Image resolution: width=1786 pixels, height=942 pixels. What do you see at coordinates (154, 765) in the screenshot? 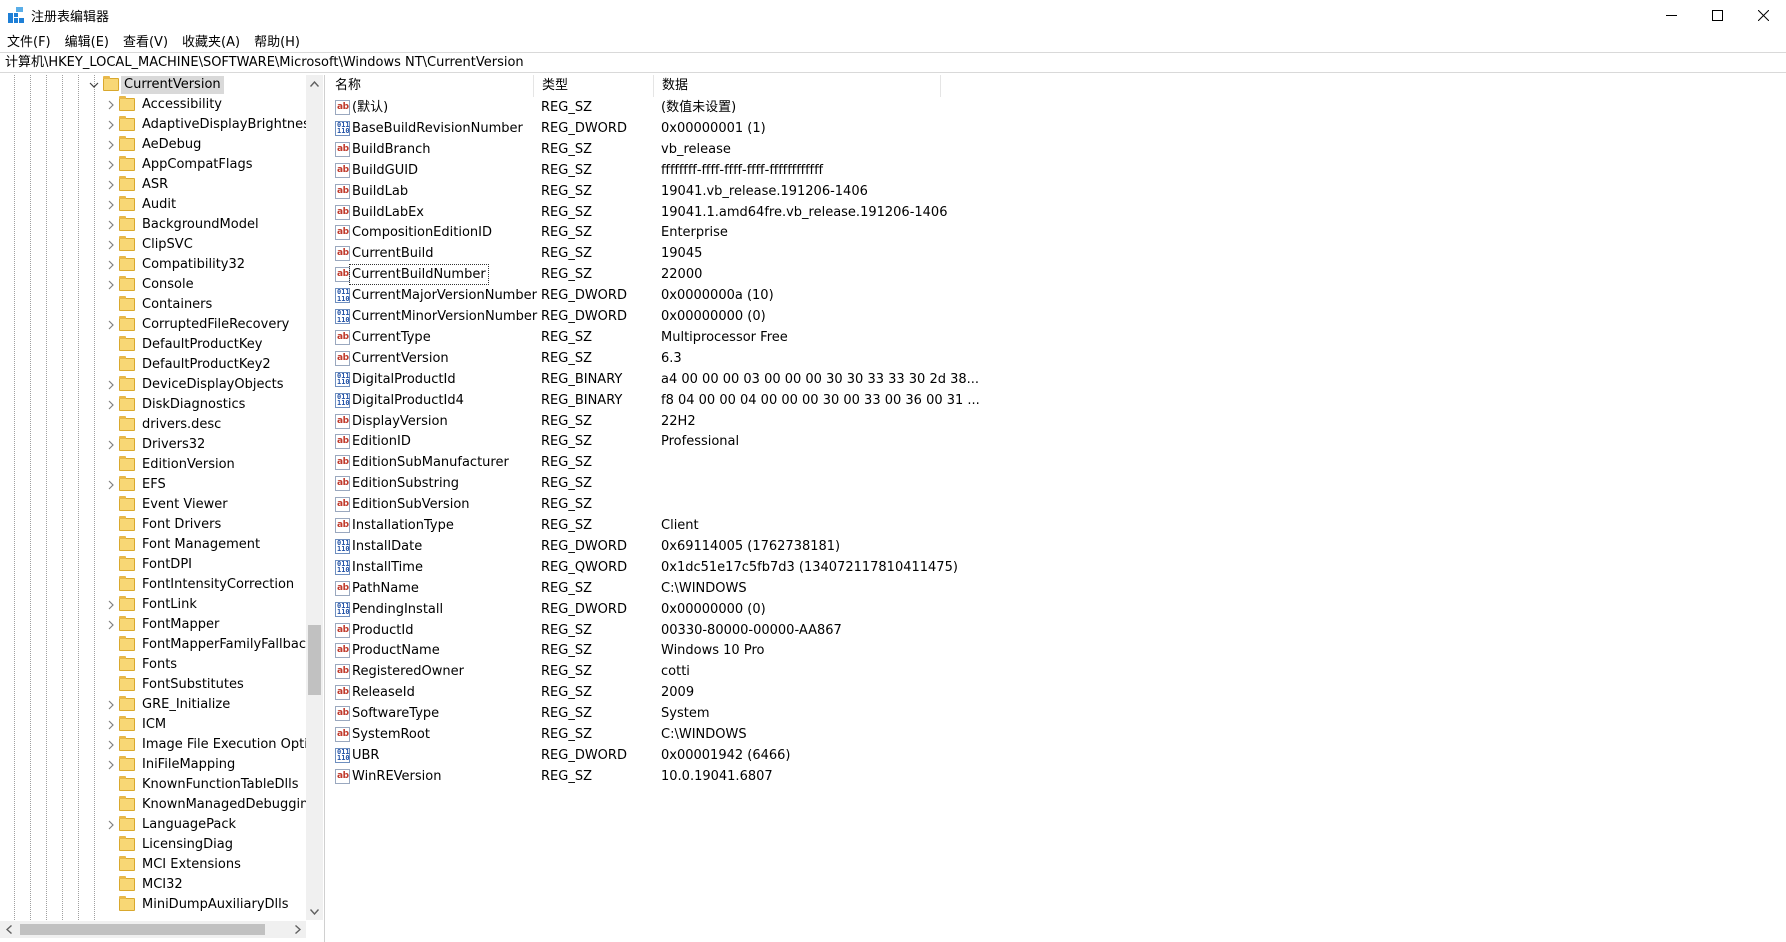
I see `tree-item: IniFileMapping` at bounding box center [154, 765].